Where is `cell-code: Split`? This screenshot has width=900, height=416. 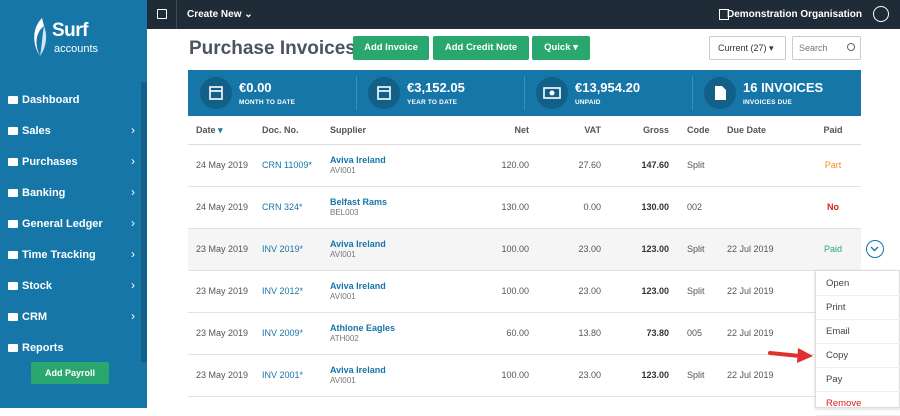
cell-code: Split is located at coordinates (698, 165).